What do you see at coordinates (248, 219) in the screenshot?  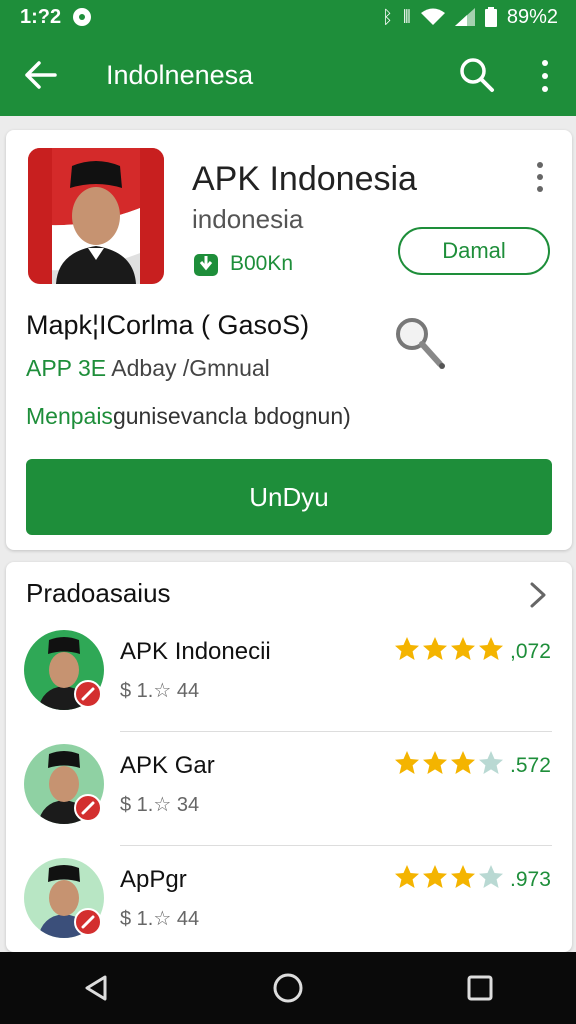 I see `app-developer: indonesia` at bounding box center [248, 219].